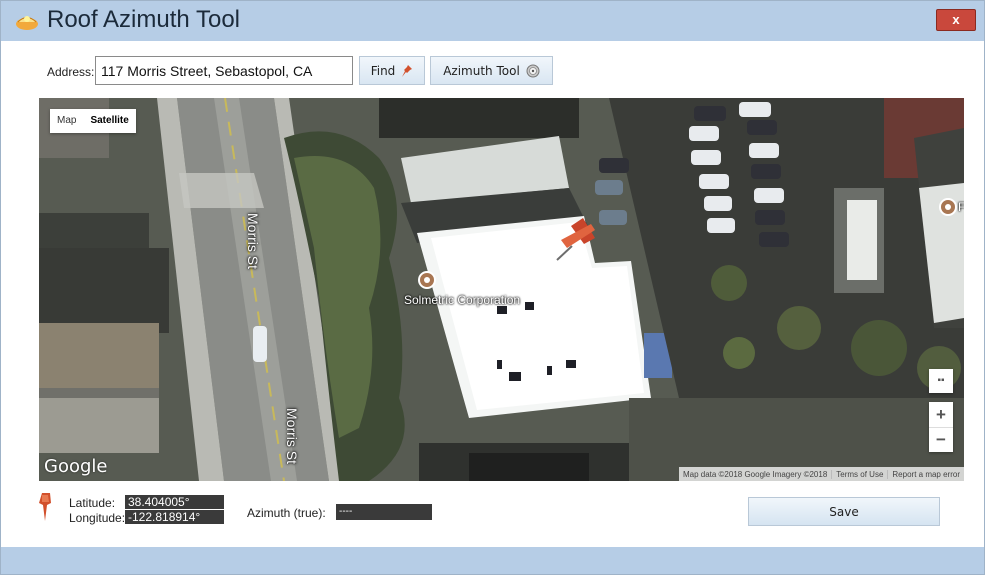 Image resolution: width=985 pixels, height=575 pixels. Describe the element at coordinates (961, 207) in the screenshot. I see `place-label-edge: F` at that location.